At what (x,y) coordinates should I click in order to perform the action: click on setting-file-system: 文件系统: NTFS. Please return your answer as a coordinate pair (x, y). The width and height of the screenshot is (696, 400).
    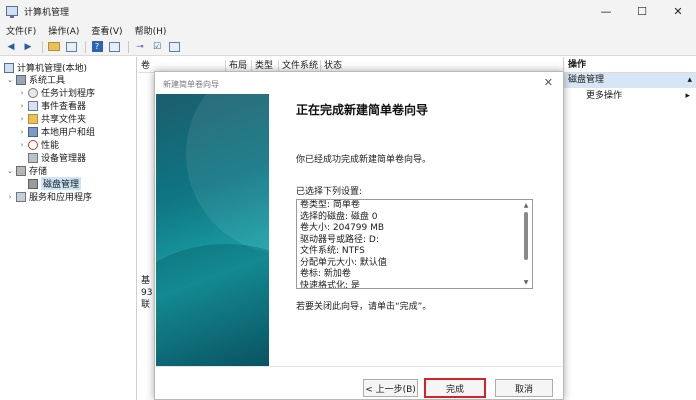
    Looking at the image, I should click on (332, 251).